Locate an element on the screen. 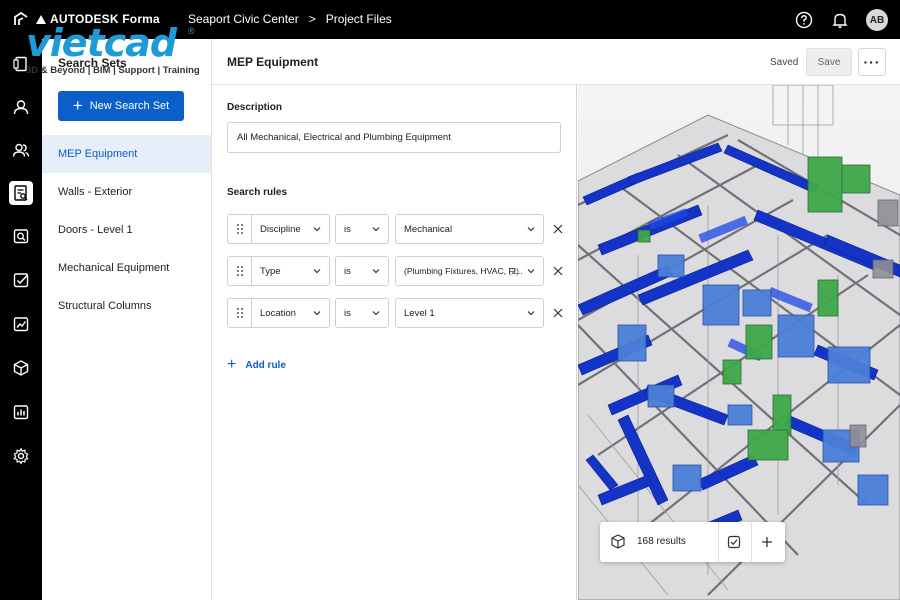  rule-field-select: Discipline is located at coordinates (290, 229).